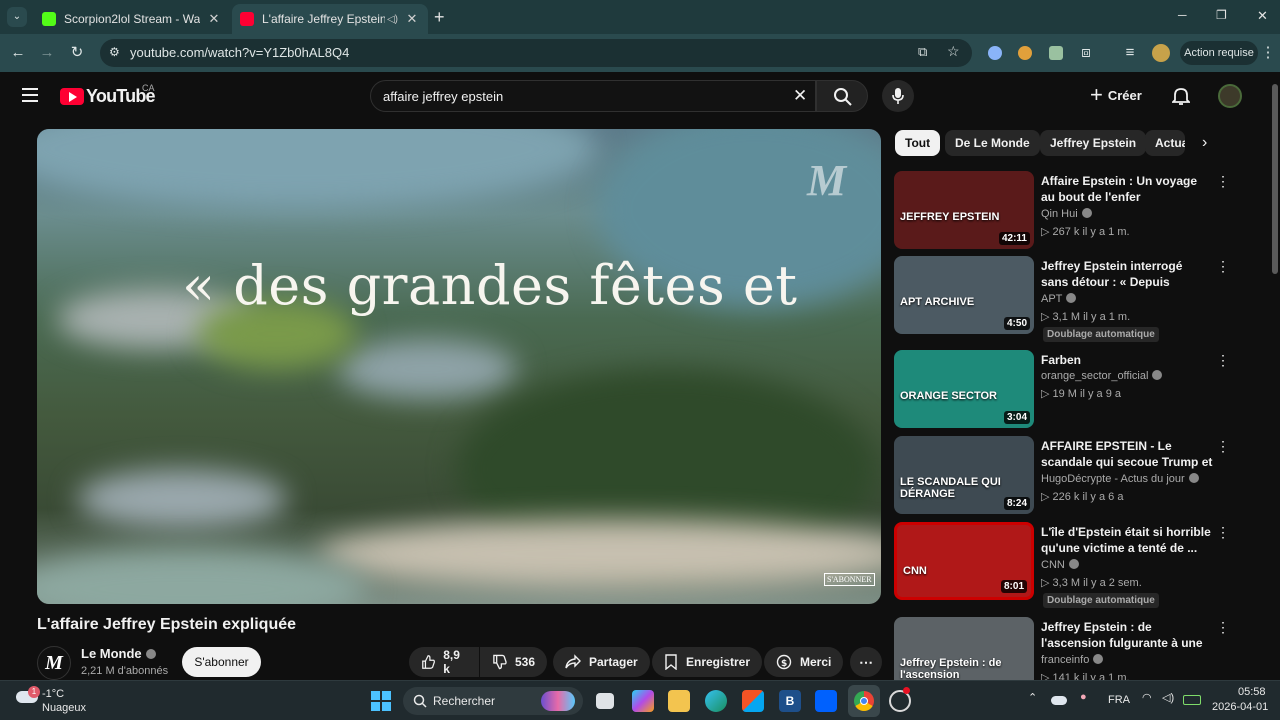 The width and height of the screenshot is (1280, 720). I want to click on wifi-icon: ◠, so click(1147, 697).